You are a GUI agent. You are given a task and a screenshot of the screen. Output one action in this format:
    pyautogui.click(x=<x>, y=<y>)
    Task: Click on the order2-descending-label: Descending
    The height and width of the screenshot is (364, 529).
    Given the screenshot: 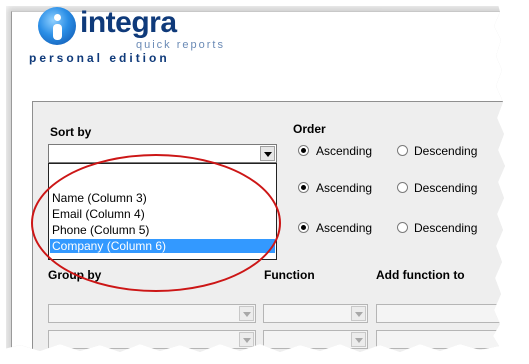 What is the action you would take?
    pyautogui.click(x=446, y=188)
    